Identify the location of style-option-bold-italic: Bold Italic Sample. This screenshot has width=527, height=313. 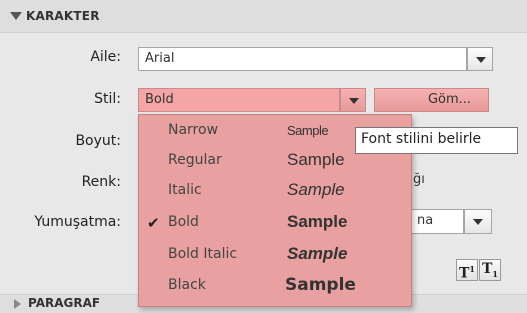
(275, 256).